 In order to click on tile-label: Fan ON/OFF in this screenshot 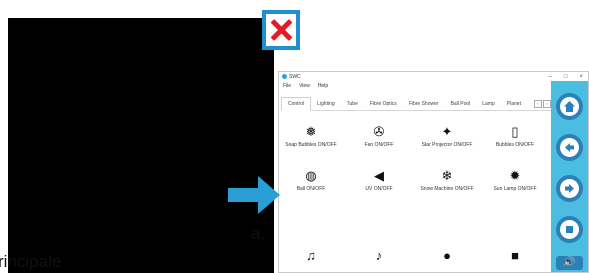, I will do `click(379, 145)`.